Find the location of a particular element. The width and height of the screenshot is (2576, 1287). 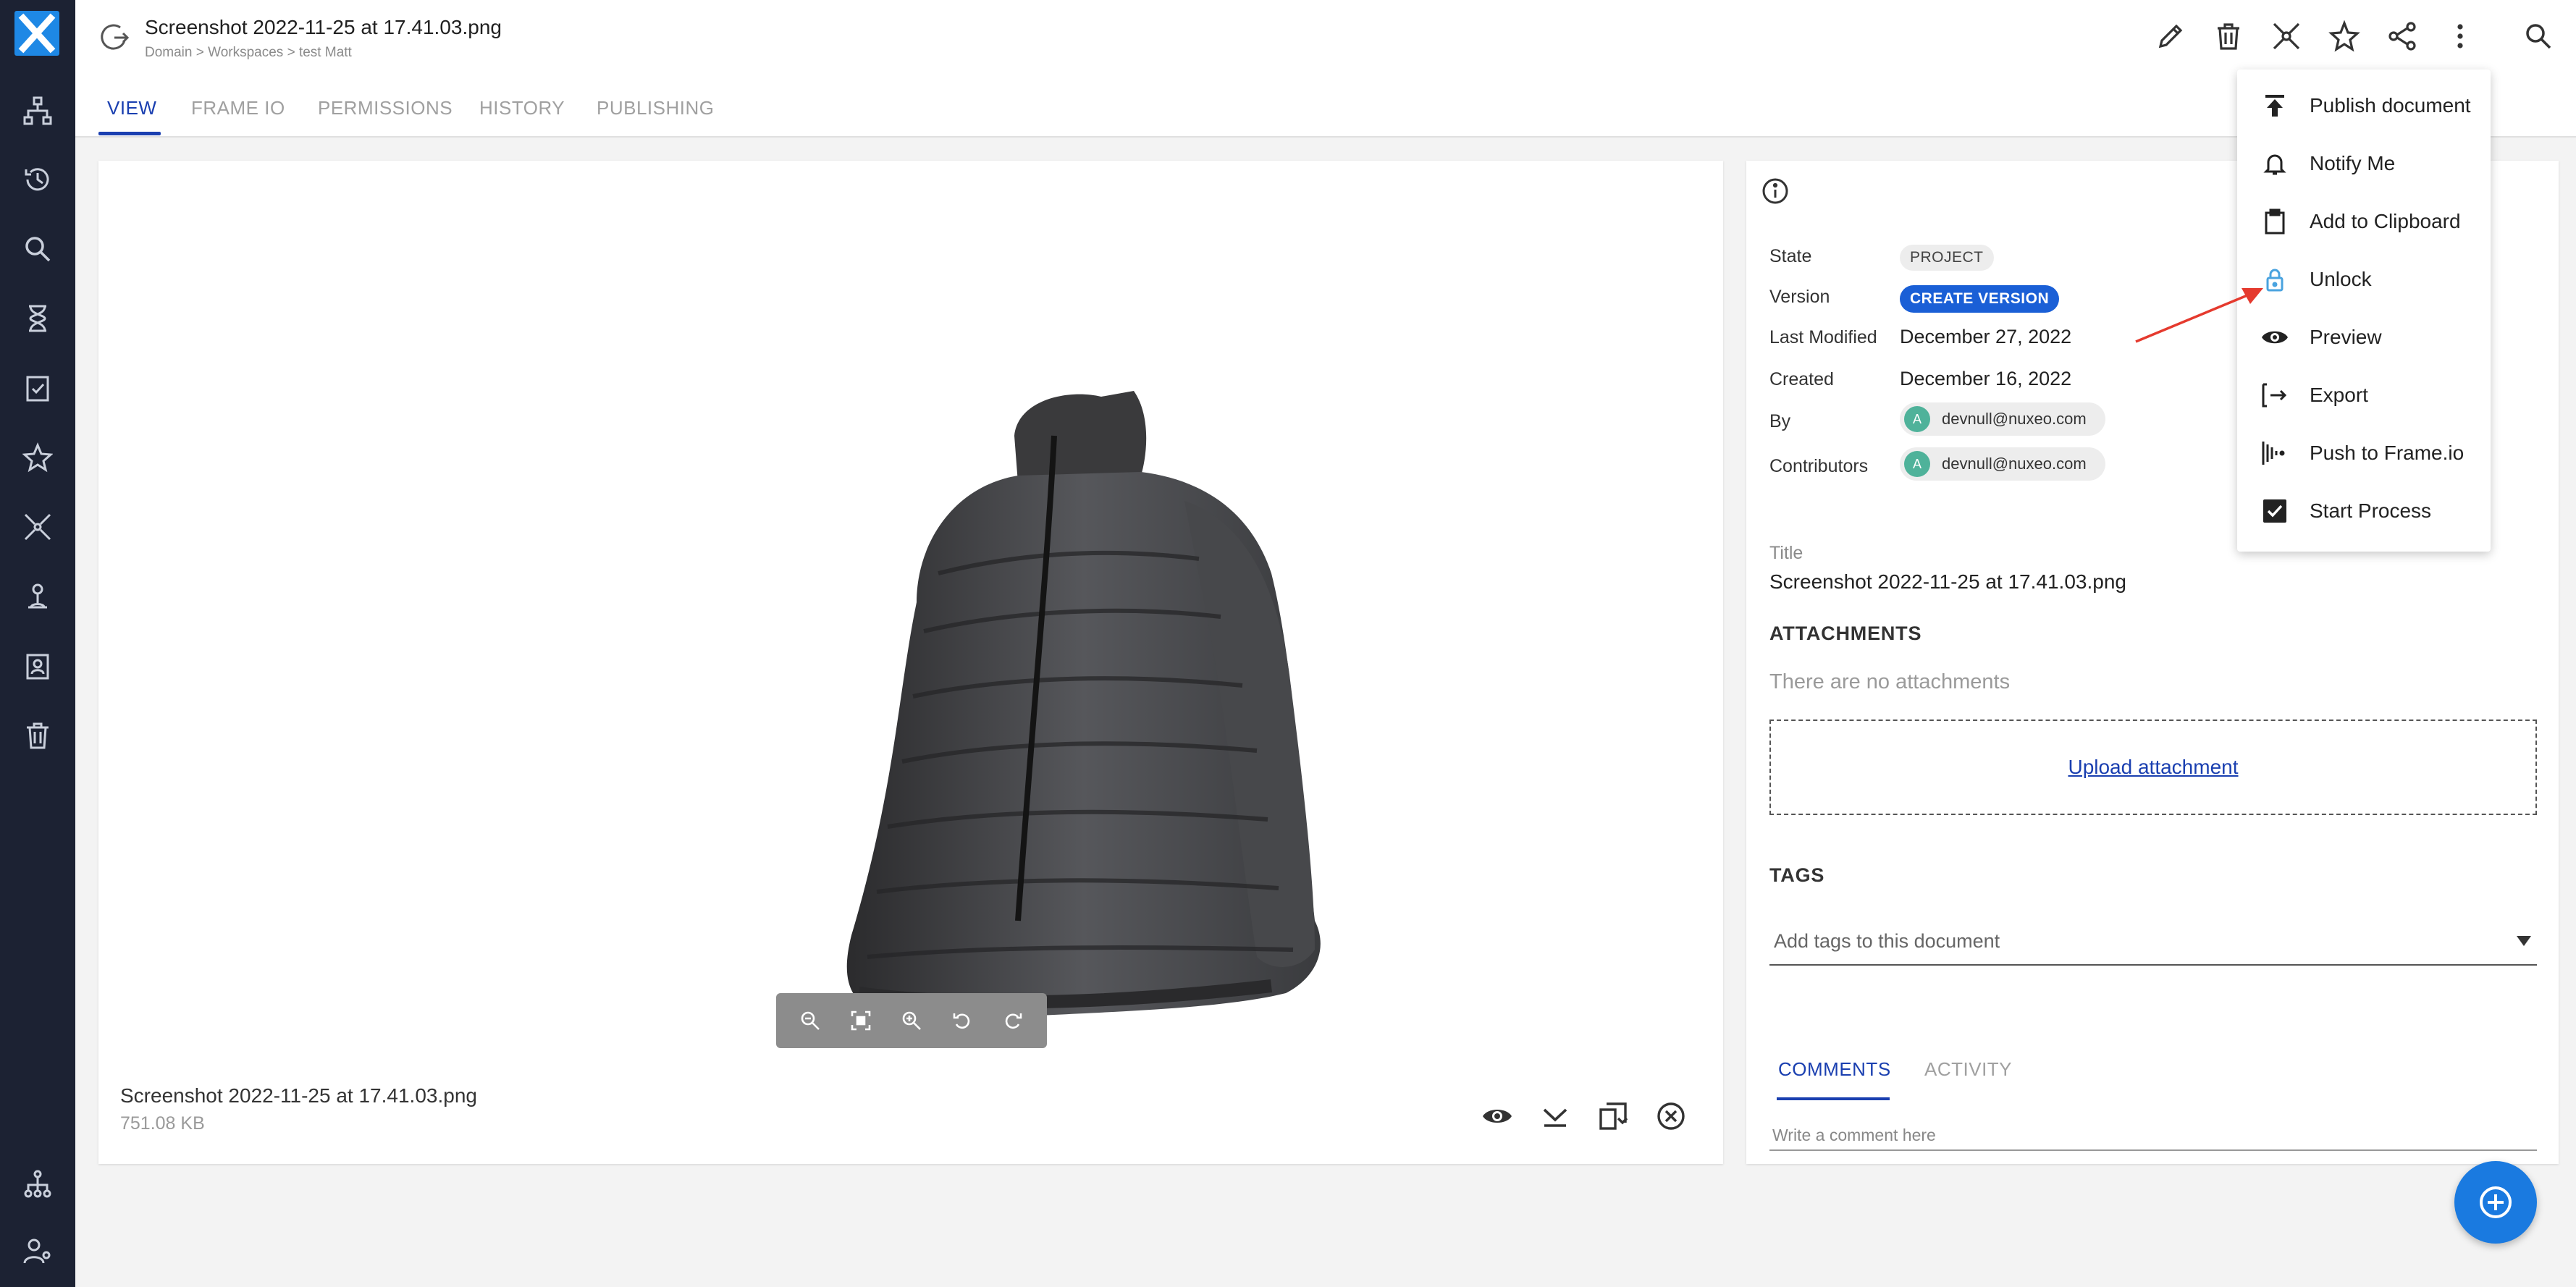

left-nav-rail is located at coordinates (37, 643).